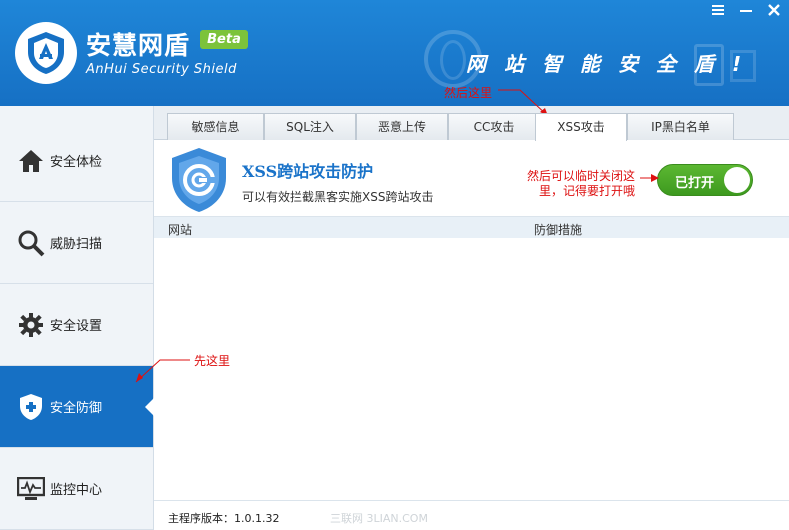 This screenshot has width=789, height=530. Describe the element at coordinates (581, 127) in the screenshot. I see `tab-xss-attack: XSS攻击` at that location.